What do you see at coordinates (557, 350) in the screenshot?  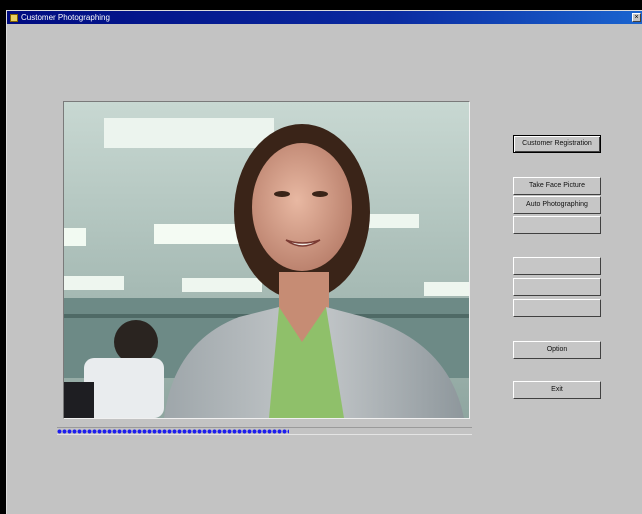 I see `option-button: Option` at bounding box center [557, 350].